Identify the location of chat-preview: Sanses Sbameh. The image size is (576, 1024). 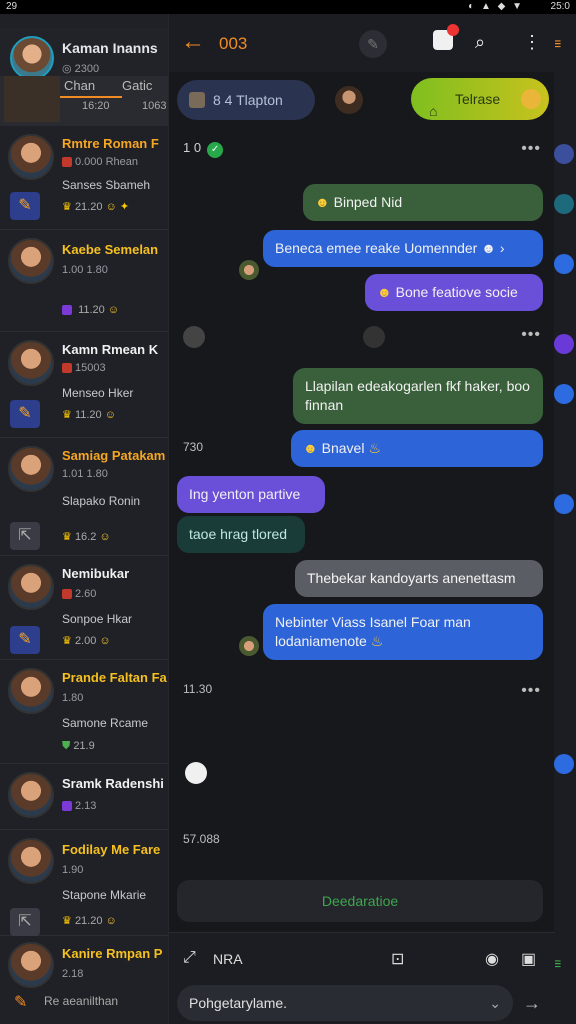
(106, 185).